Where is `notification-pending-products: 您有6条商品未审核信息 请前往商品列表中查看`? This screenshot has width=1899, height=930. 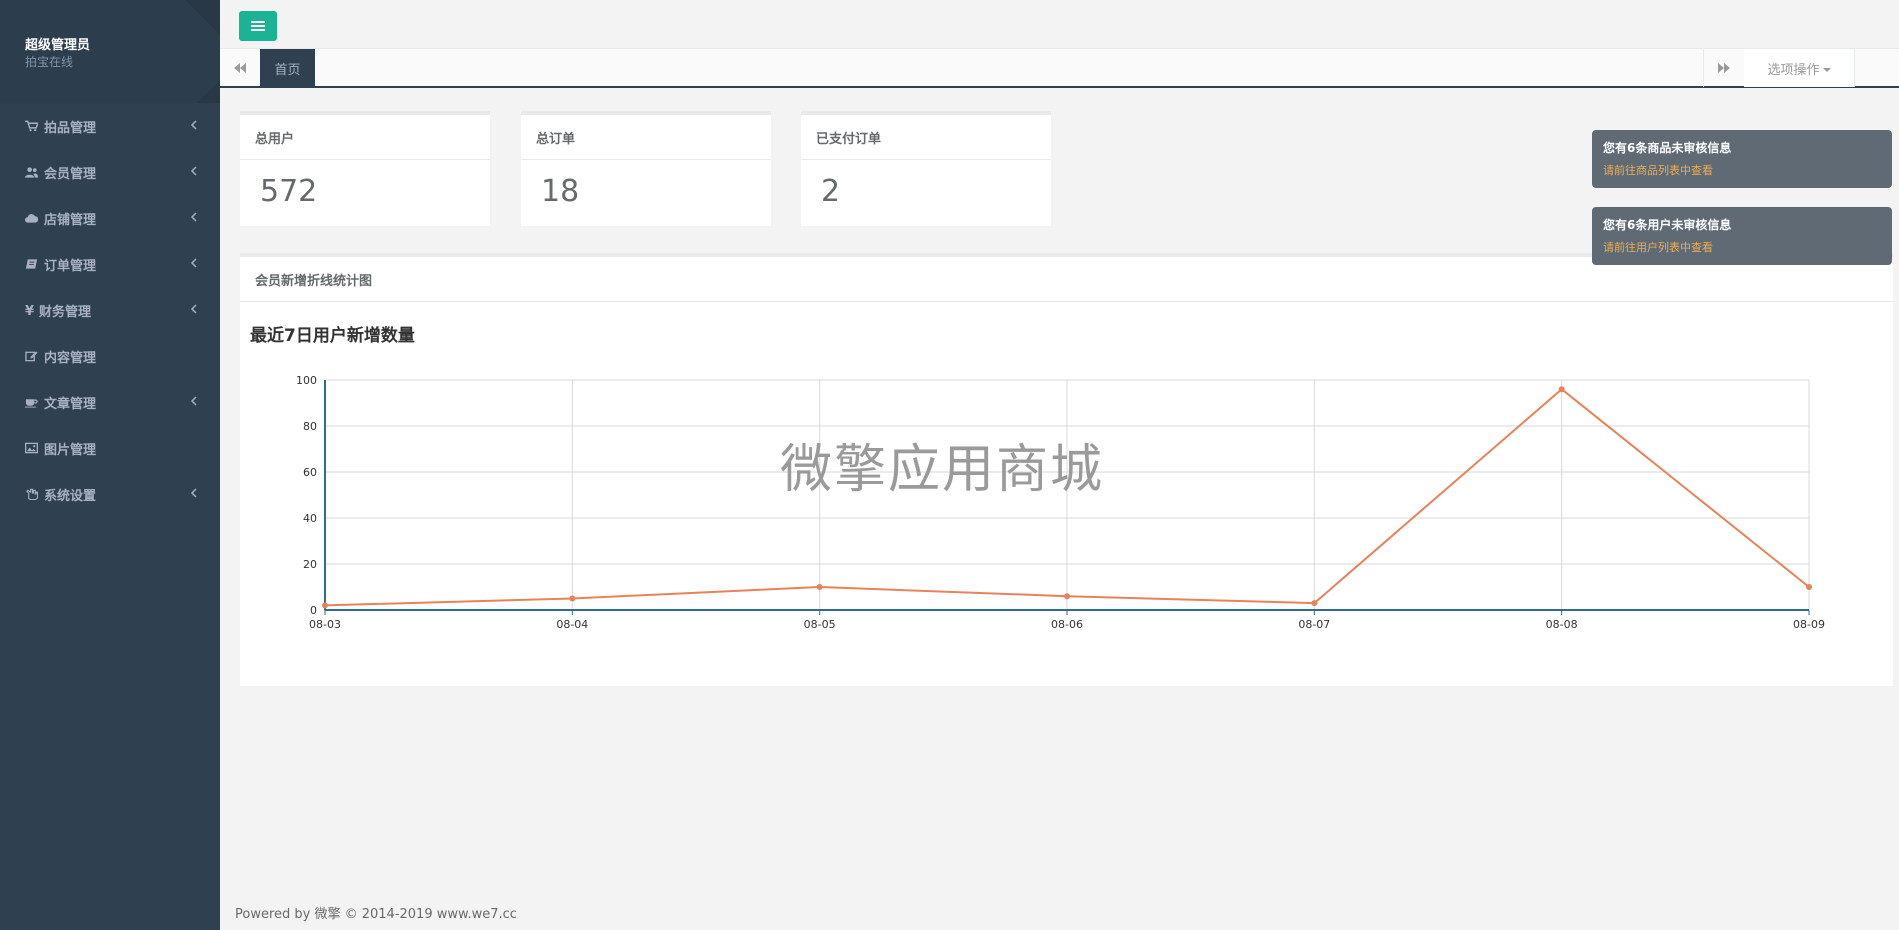 notification-pending-products: 您有6条商品未审核信息 请前往商品列表中查看 is located at coordinates (1742, 159).